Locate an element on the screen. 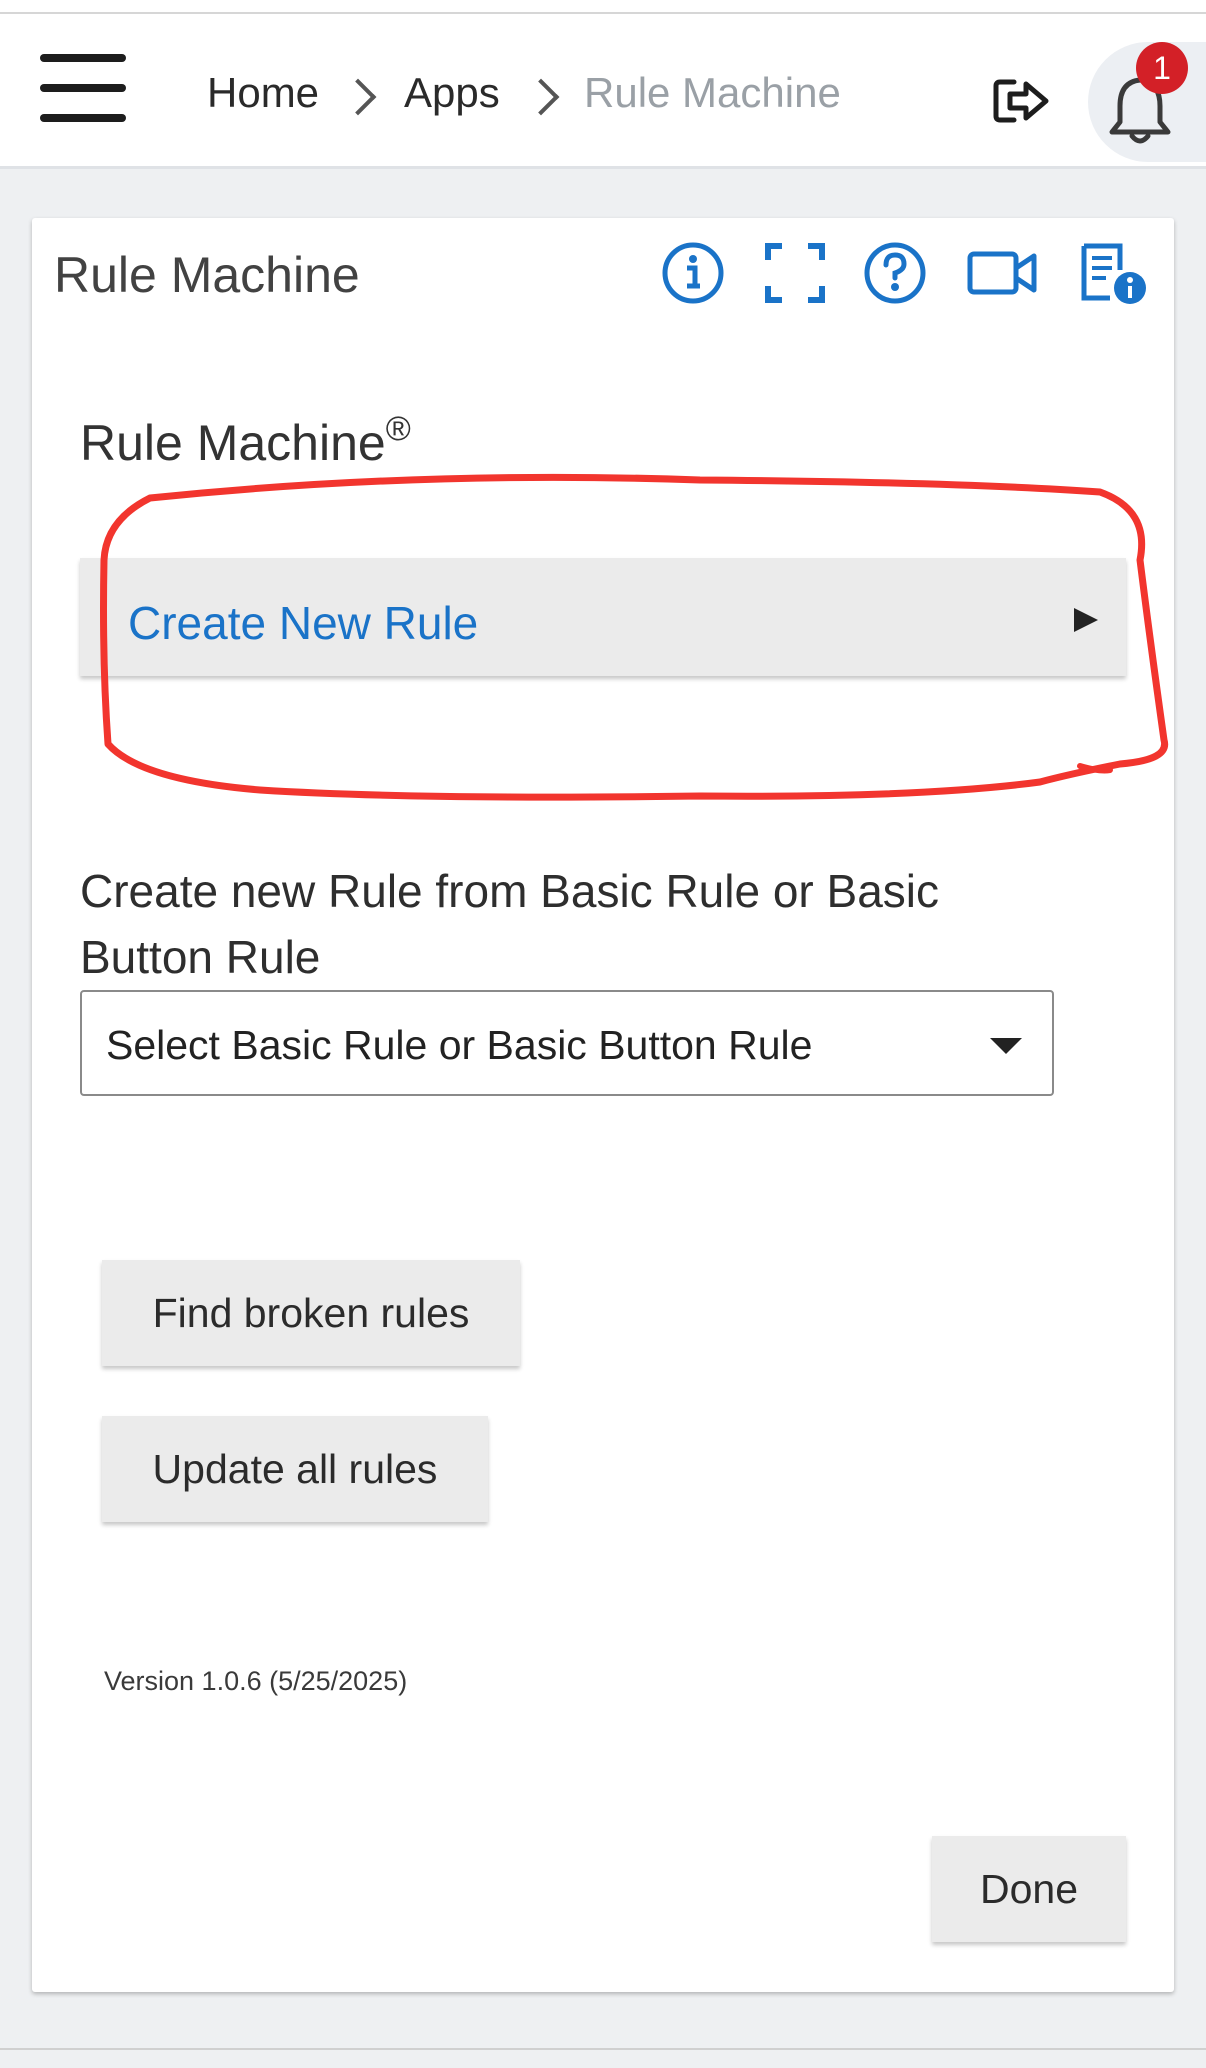 The image size is (1206, 2068). help-icon is located at coordinates (895, 273).